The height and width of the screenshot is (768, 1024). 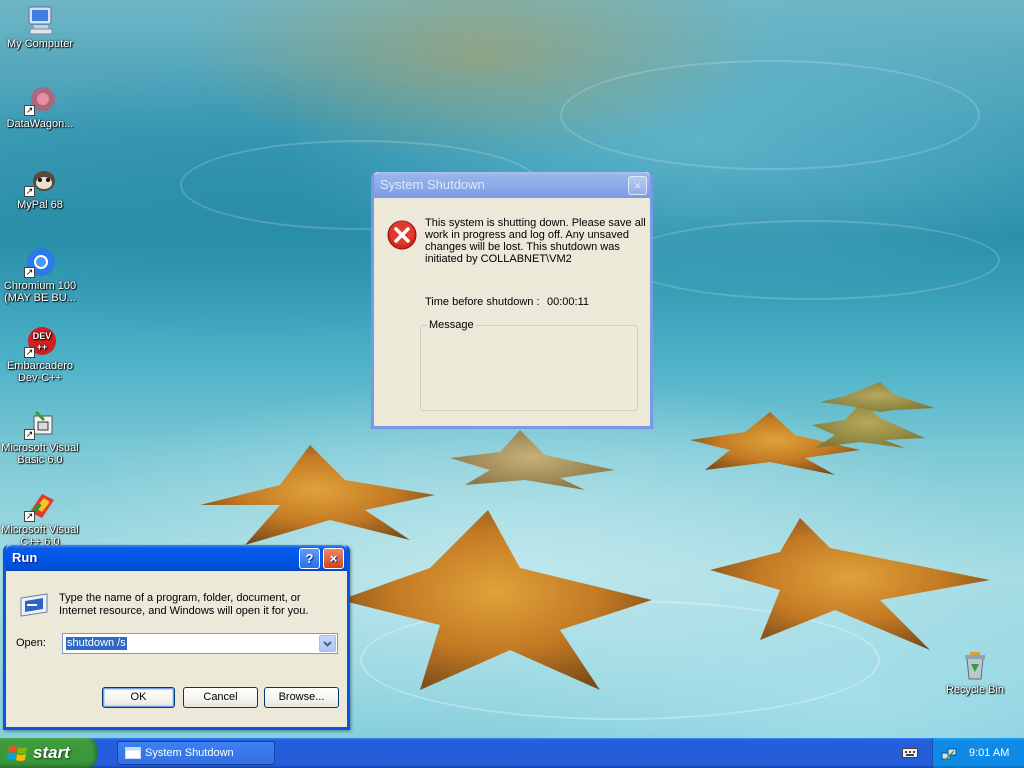 I want to click on desktop-icon-label: Microsoft Visual Basic 6.0, so click(x=40, y=454).